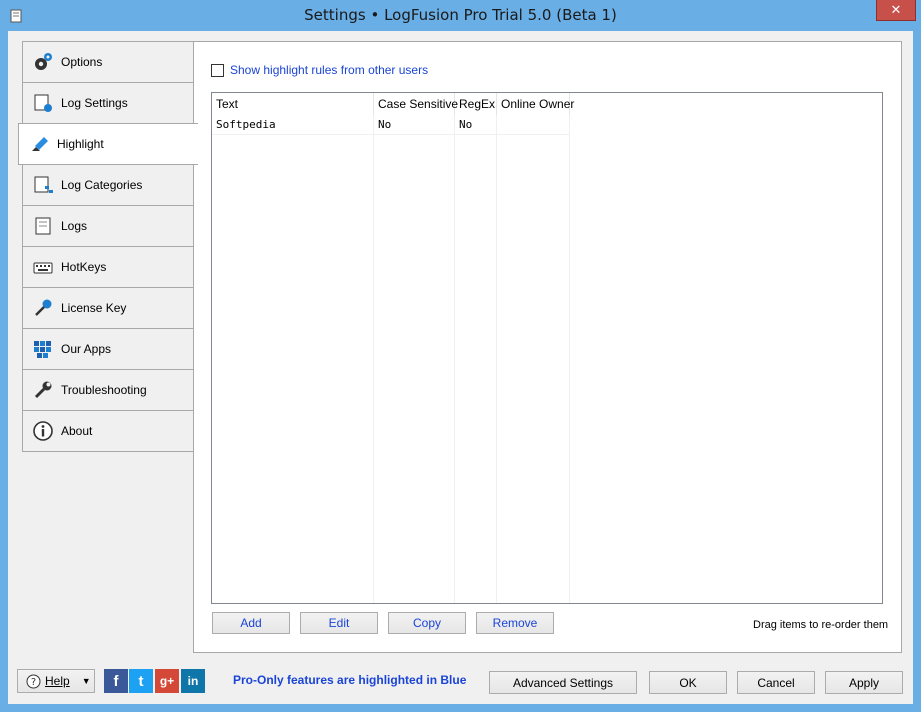 The width and height of the screenshot is (921, 712). What do you see at coordinates (427, 623) in the screenshot?
I see `copy-button: Copy` at bounding box center [427, 623].